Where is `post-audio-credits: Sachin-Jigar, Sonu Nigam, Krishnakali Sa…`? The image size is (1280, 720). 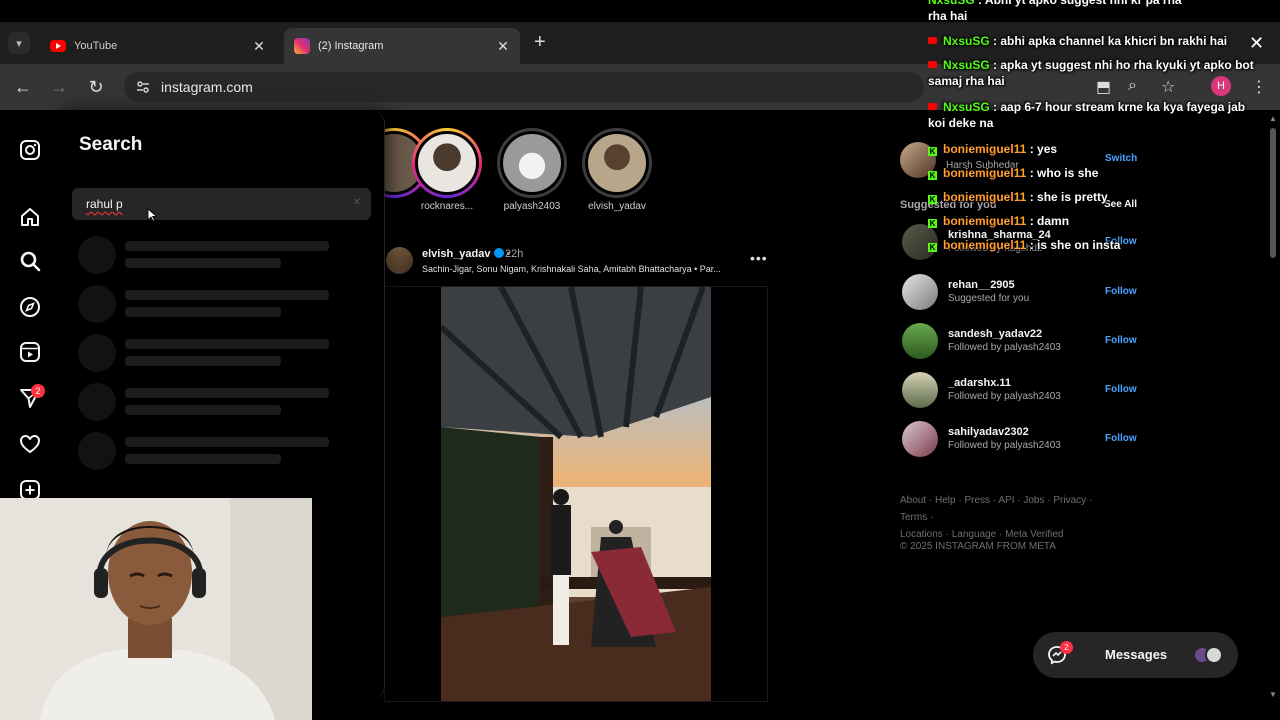
post-audio-credits: Sachin-Jigar, Sonu Nigam, Krishnakali Sa… is located at coordinates (582, 269).